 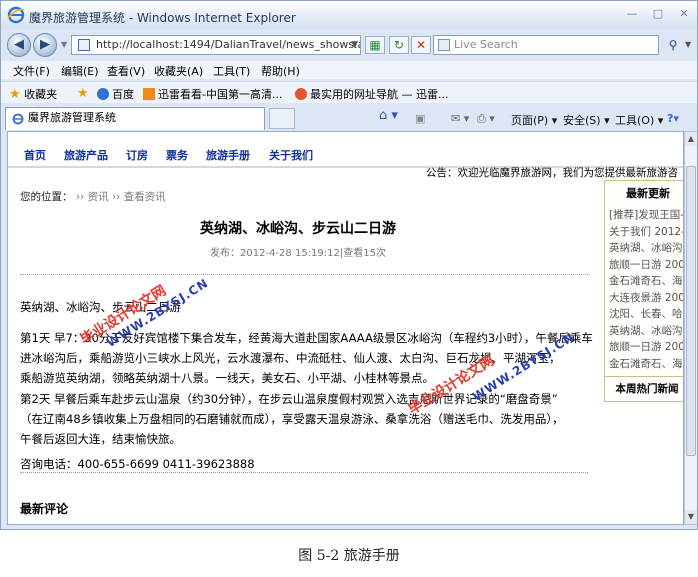 I want to click on comments-heading: 最新评论, so click(x=44, y=509).